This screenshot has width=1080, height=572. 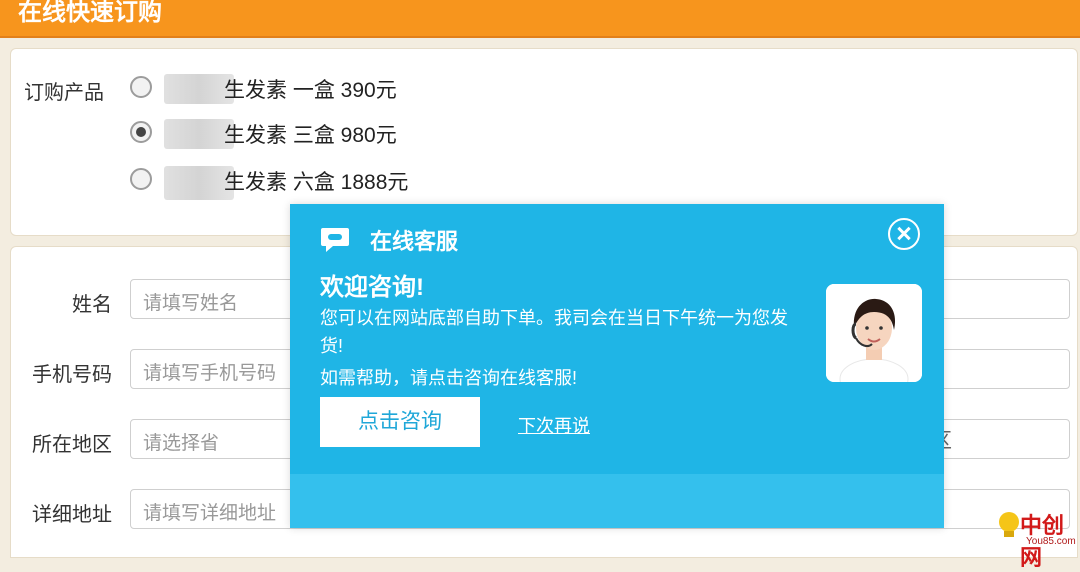 I want to click on order-product-label: 订购产品, so click(x=64, y=93).